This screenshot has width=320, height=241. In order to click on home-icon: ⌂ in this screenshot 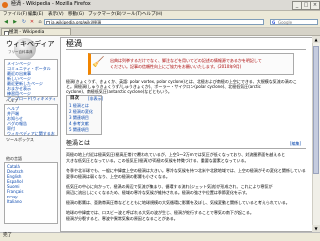, I will do `click(40, 22)`.